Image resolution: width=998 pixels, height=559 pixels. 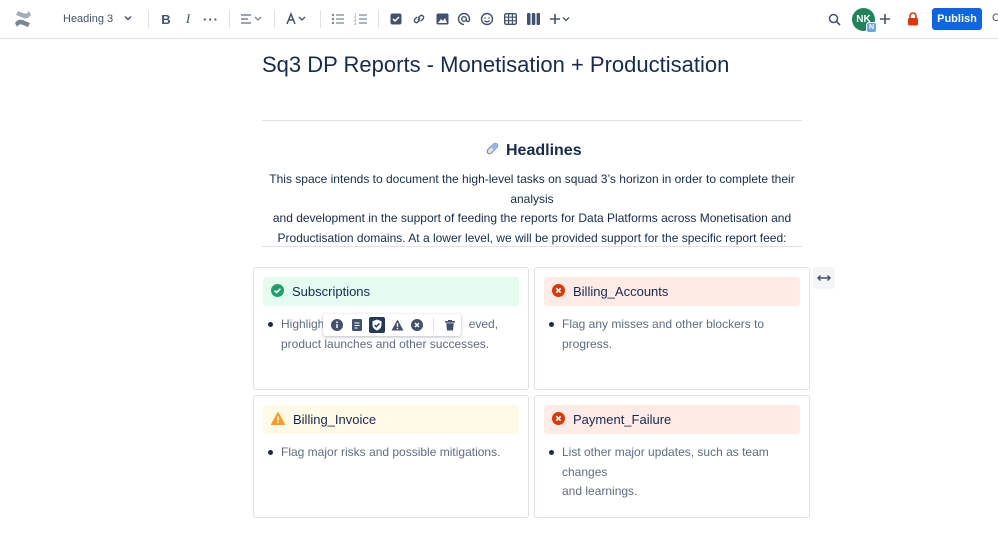 I want to click on search-icon, so click(x=834, y=19).